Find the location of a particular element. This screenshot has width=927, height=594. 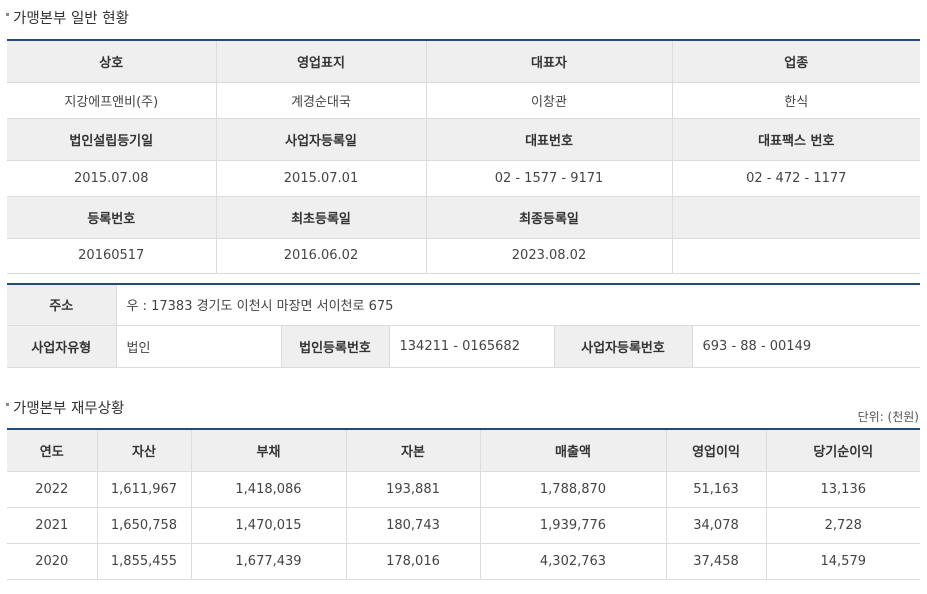

cell-revenue: 1,939,776 is located at coordinates (572, 525).